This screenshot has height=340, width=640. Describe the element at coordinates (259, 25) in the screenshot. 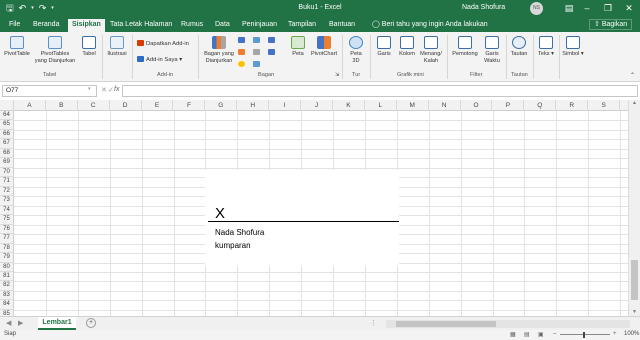

I see `tab-review: Peninjauan` at that location.